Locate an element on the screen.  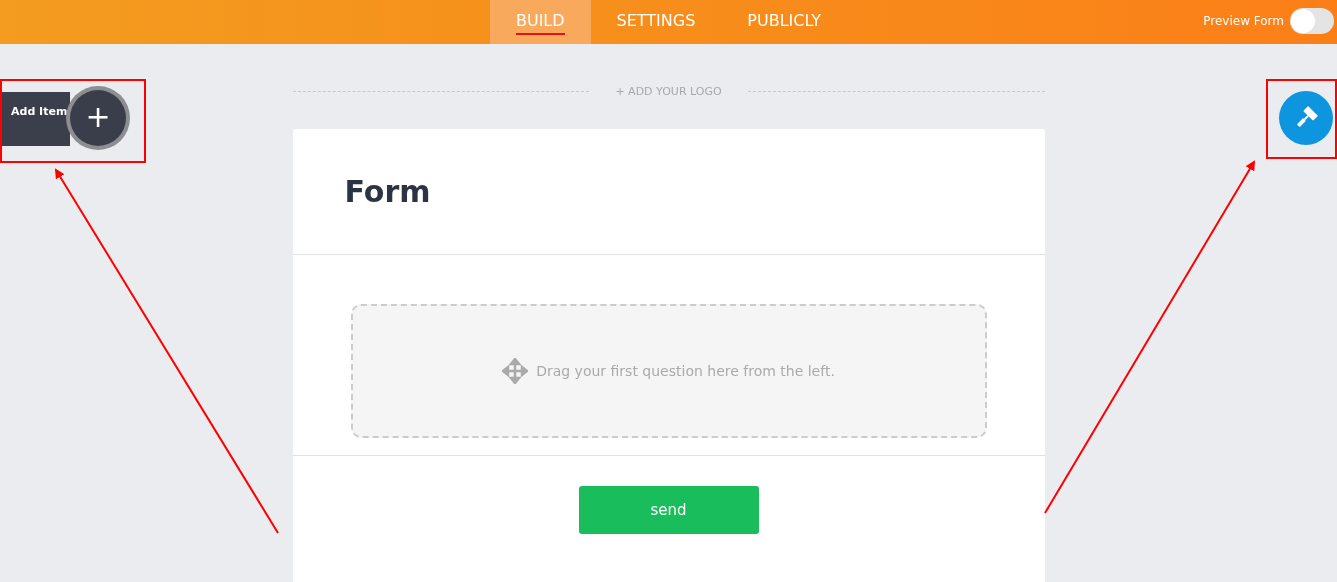
drop-zone: Drag your first question here from the left. is located at coordinates (668, 371).